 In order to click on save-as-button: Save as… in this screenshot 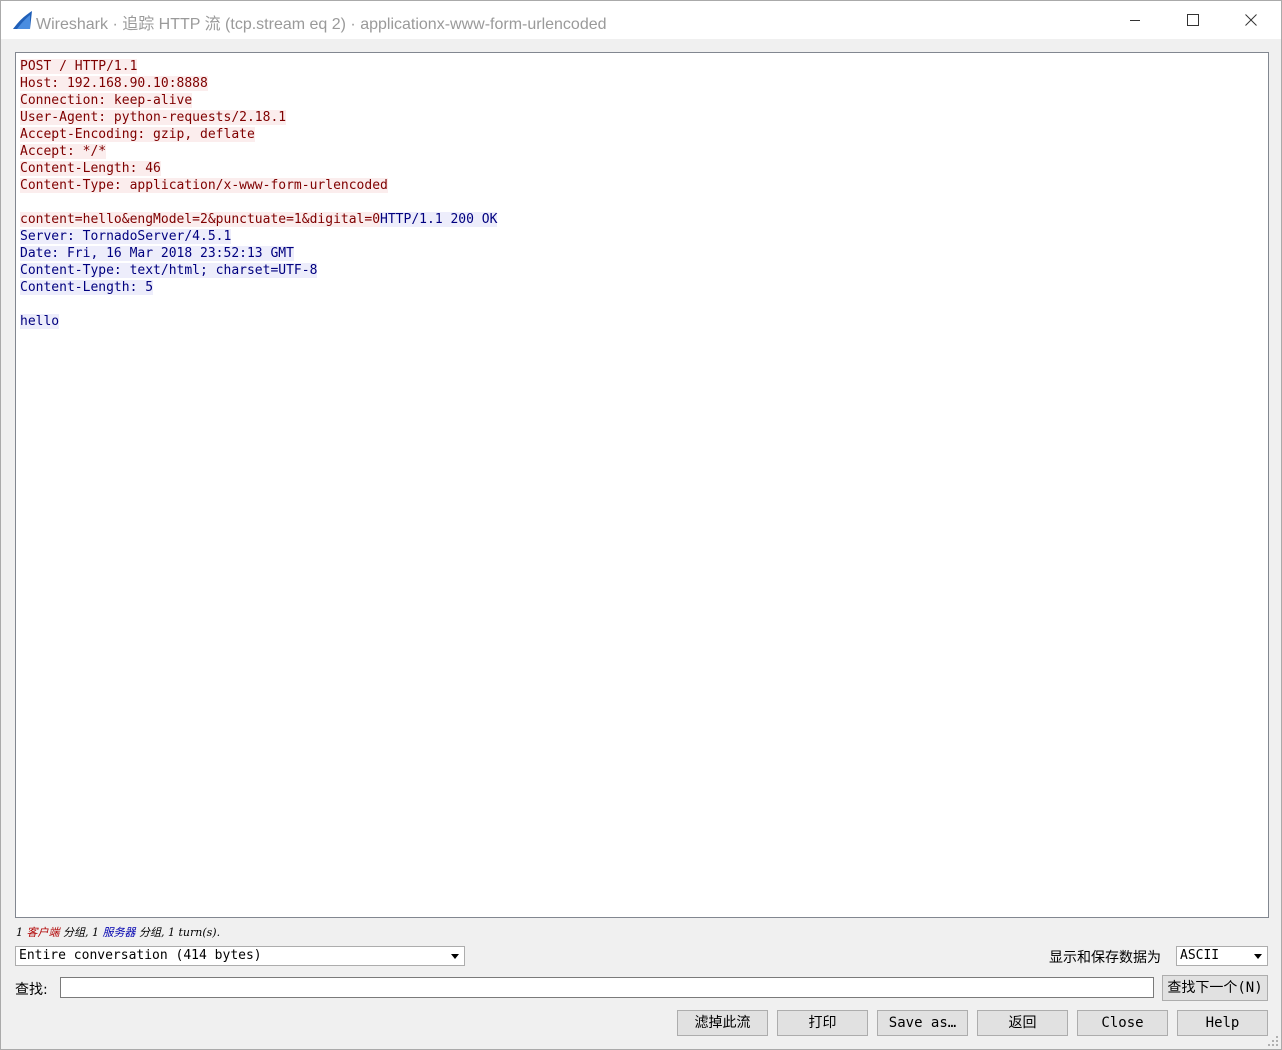, I will do `click(922, 1023)`.